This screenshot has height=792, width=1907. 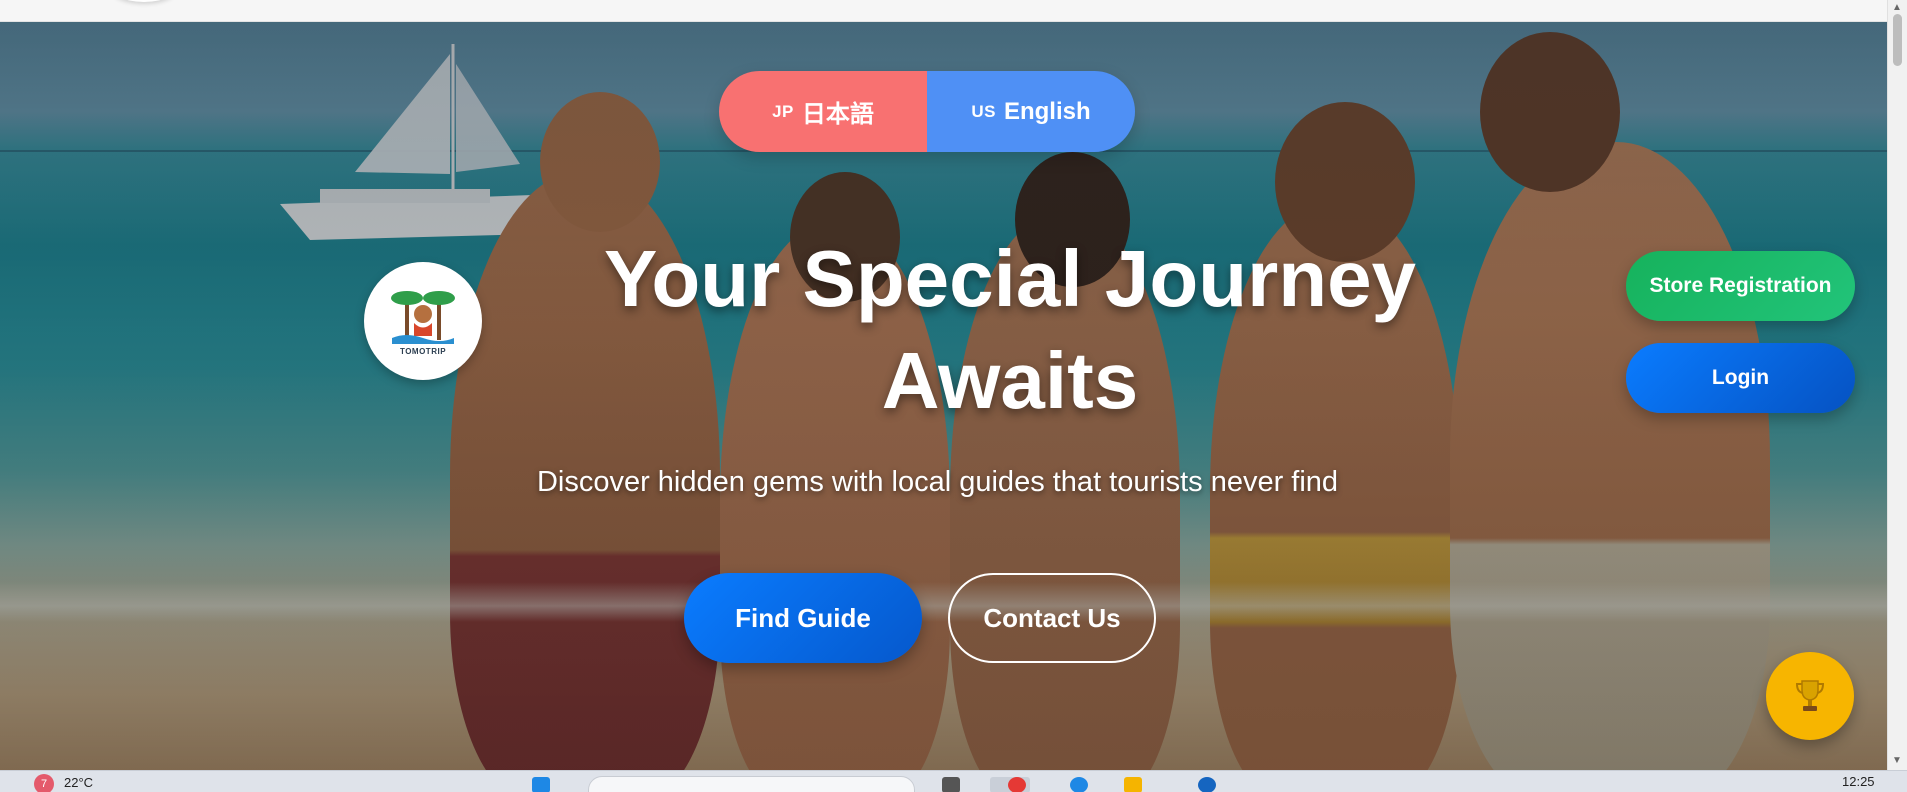 What do you see at coordinates (783, 111) in the screenshot?
I see `jp-flag-icon: JP` at bounding box center [783, 111].